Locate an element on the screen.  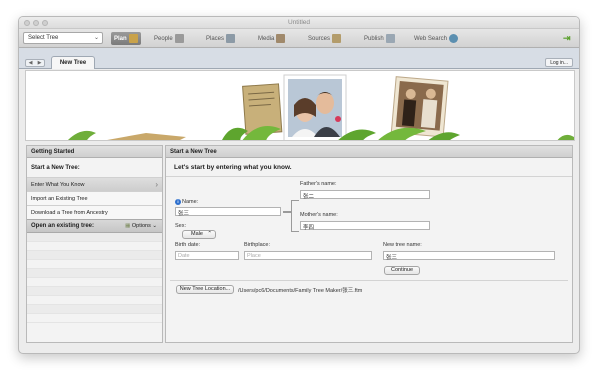
name-label: i Name: is located at coordinates (186, 202).